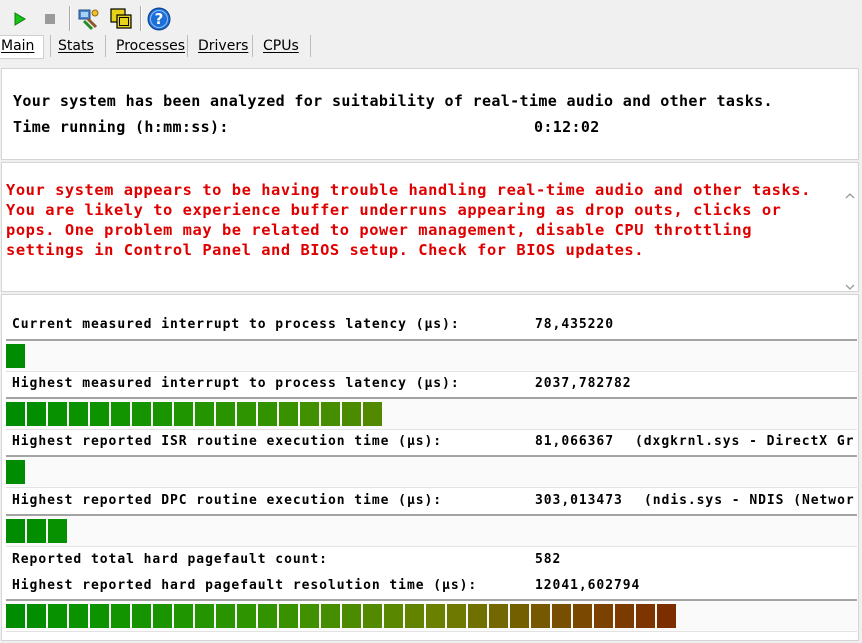  Describe the element at coordinates (548, 559) in the screenshot. I see `pagefault-count-value: 582` at that location.